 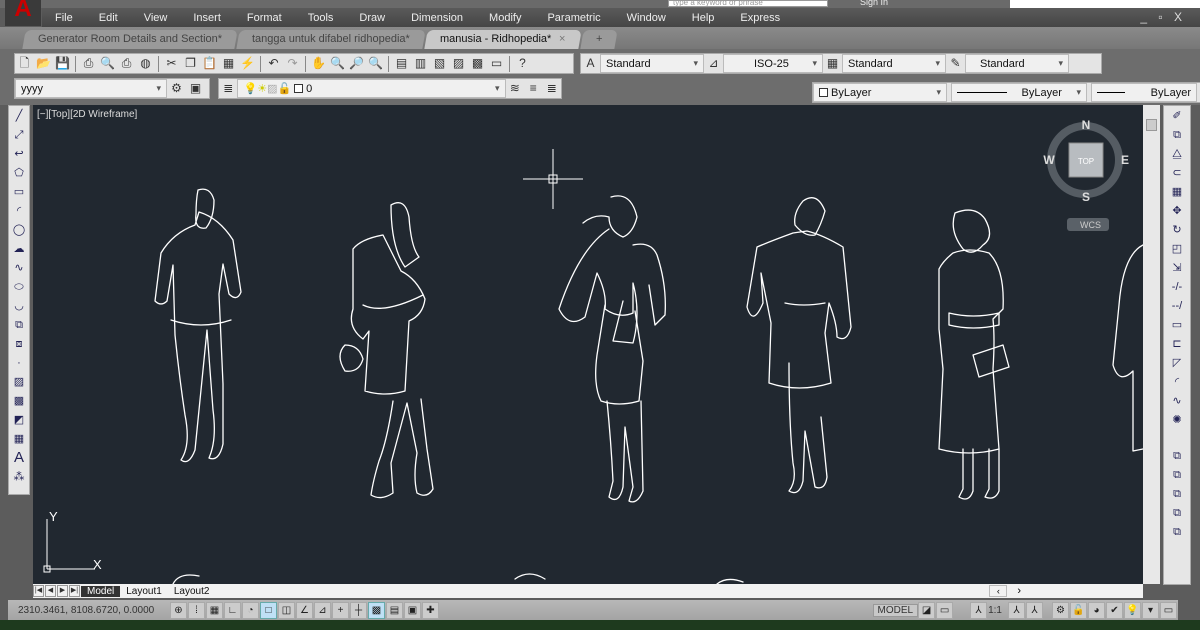 What do you see at coordinates (864, 3) in the screenshot?
I see `sign-in-button: Sign In` at bounding box center [864, 3].